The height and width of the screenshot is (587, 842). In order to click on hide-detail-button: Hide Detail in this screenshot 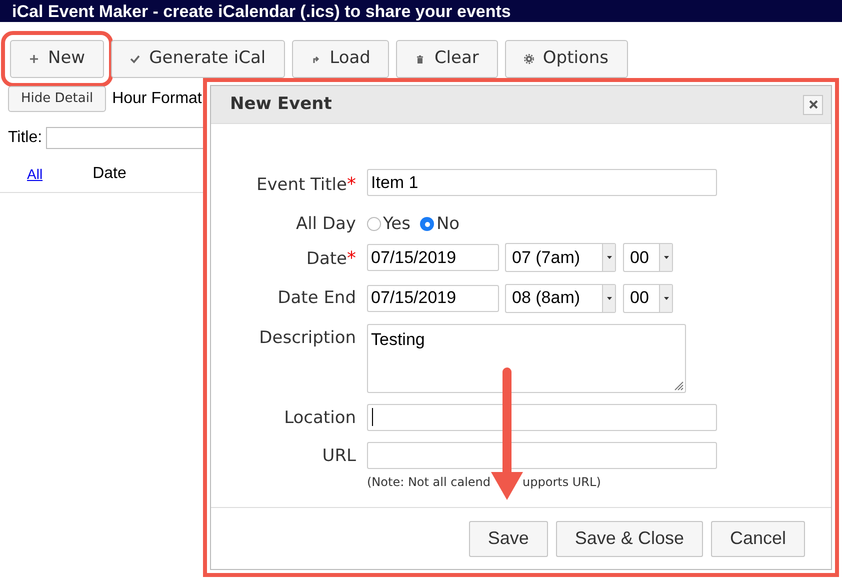, I will do `click(57, 99)`.